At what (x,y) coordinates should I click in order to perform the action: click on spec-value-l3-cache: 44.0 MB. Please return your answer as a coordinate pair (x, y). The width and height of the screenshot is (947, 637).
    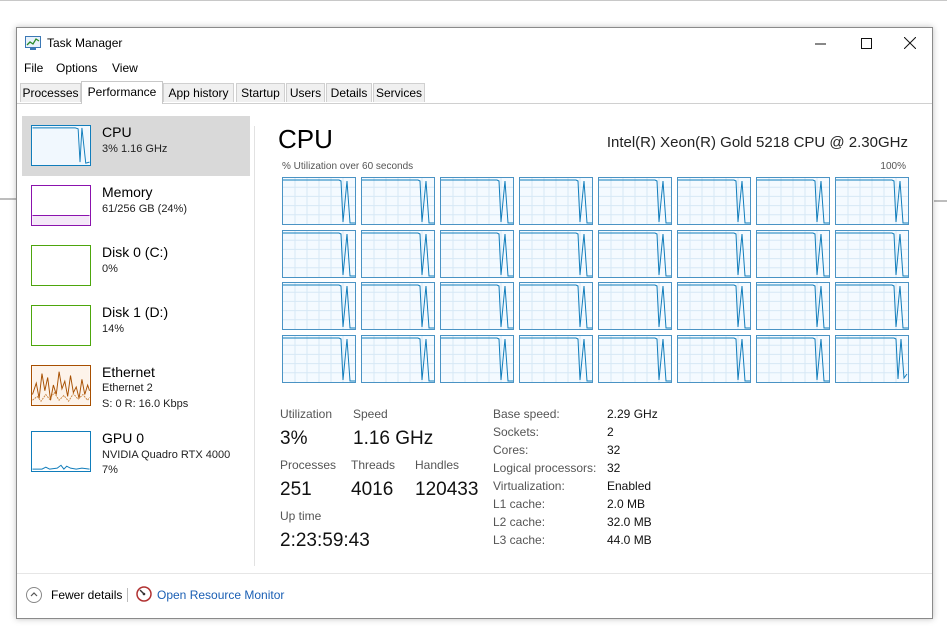
    Looking at the image, I should click on (629, 540).